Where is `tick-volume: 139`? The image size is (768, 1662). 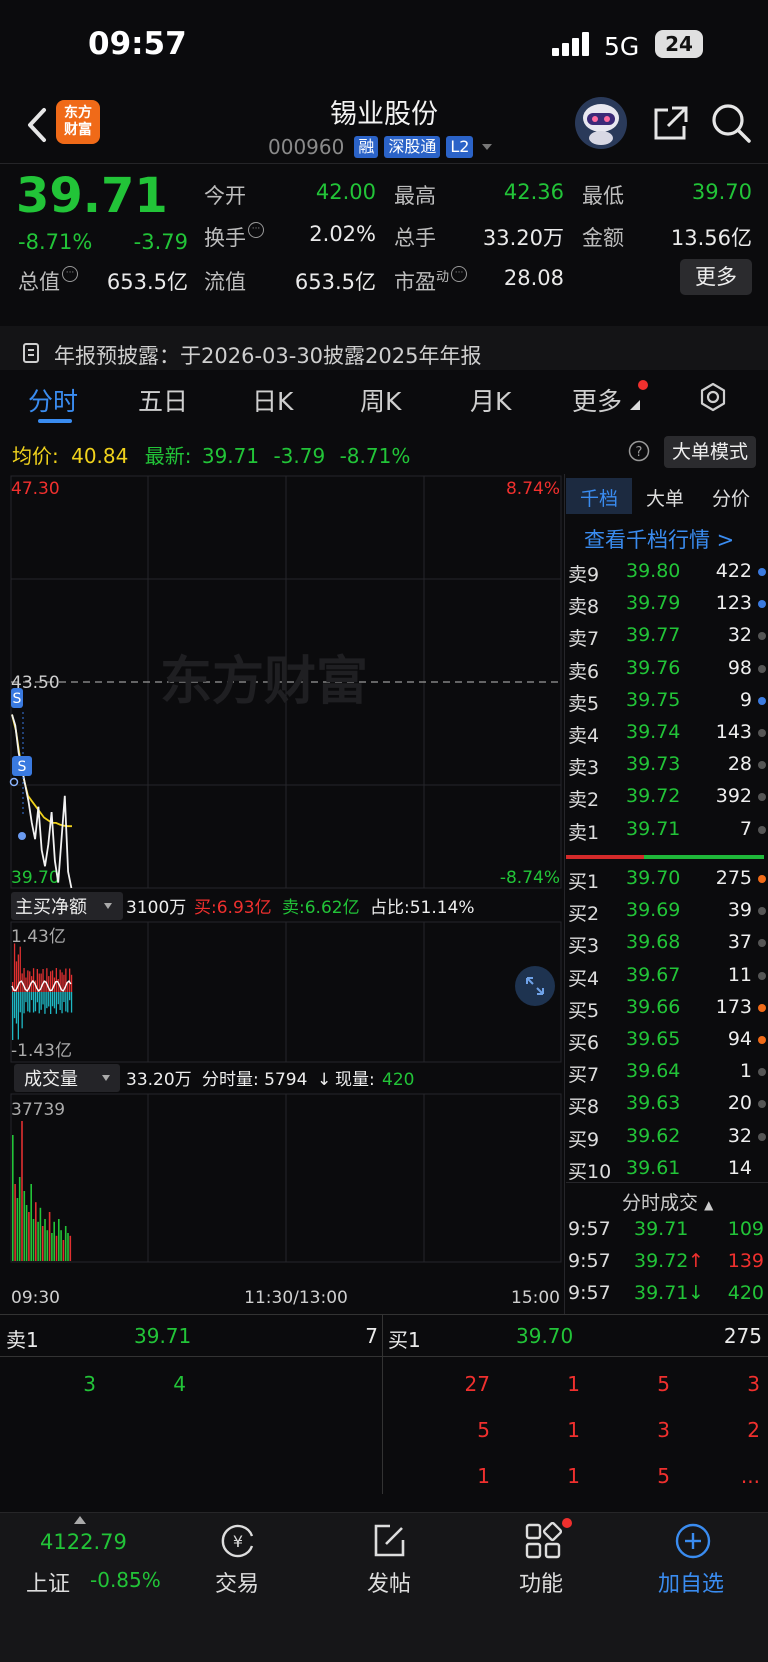 tick-volume: 139 is located at coordinates (745, 1261).